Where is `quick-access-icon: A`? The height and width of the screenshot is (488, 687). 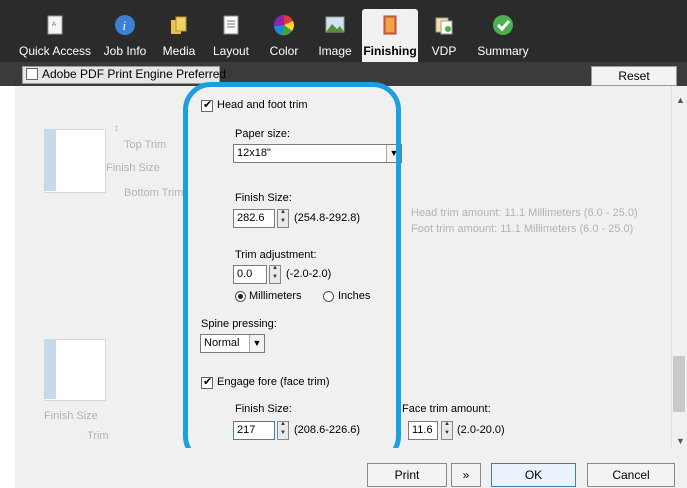
quick-access-icon: A is located at coordinates (55, 25).